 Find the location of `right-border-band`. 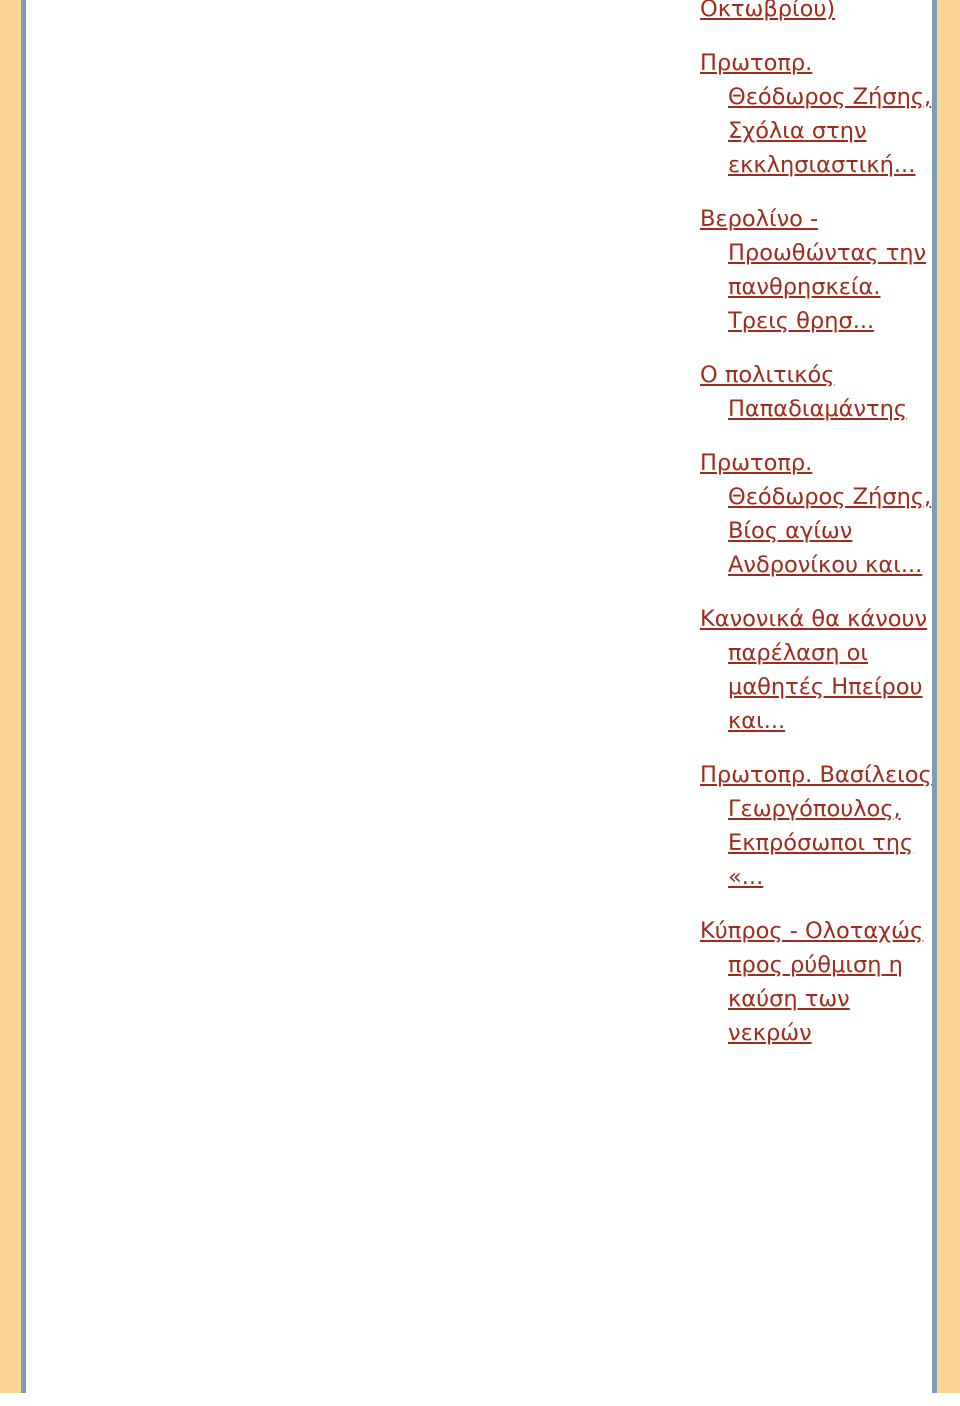

right-border-band is located at coordinates (948, 696).